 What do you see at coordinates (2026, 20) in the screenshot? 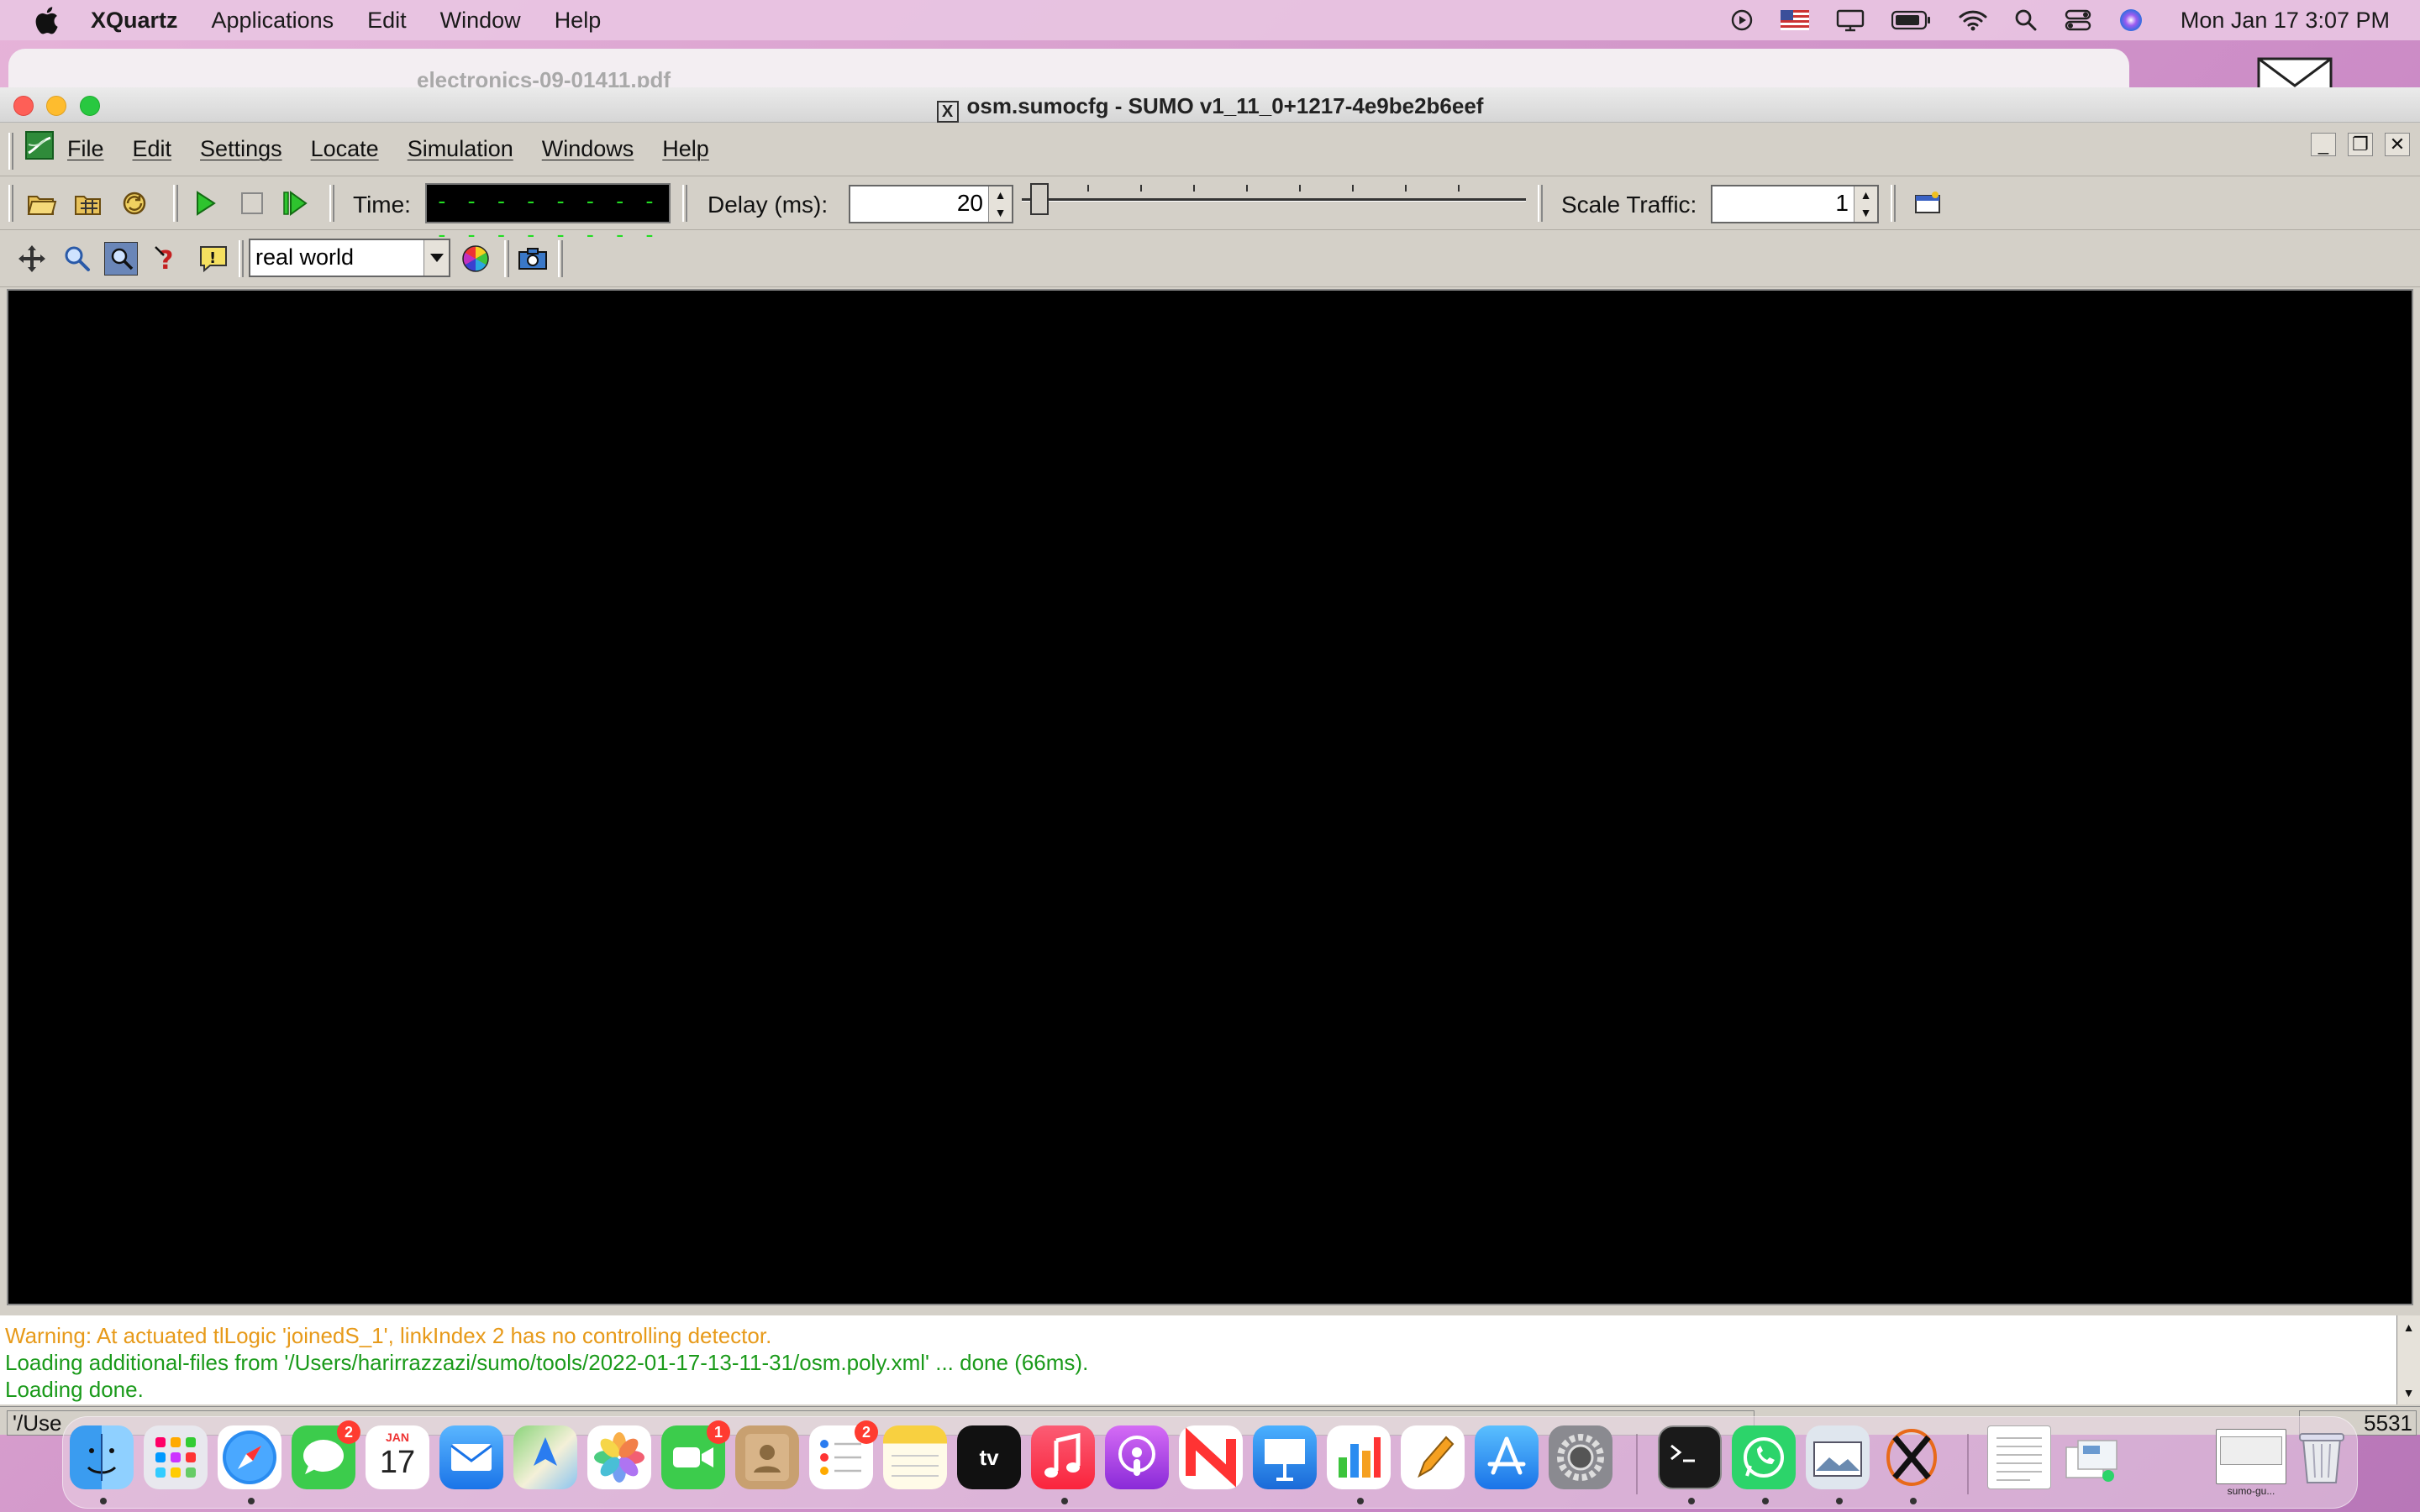
I see `spotlight-search-icon` at bounding box center [2026, 20].